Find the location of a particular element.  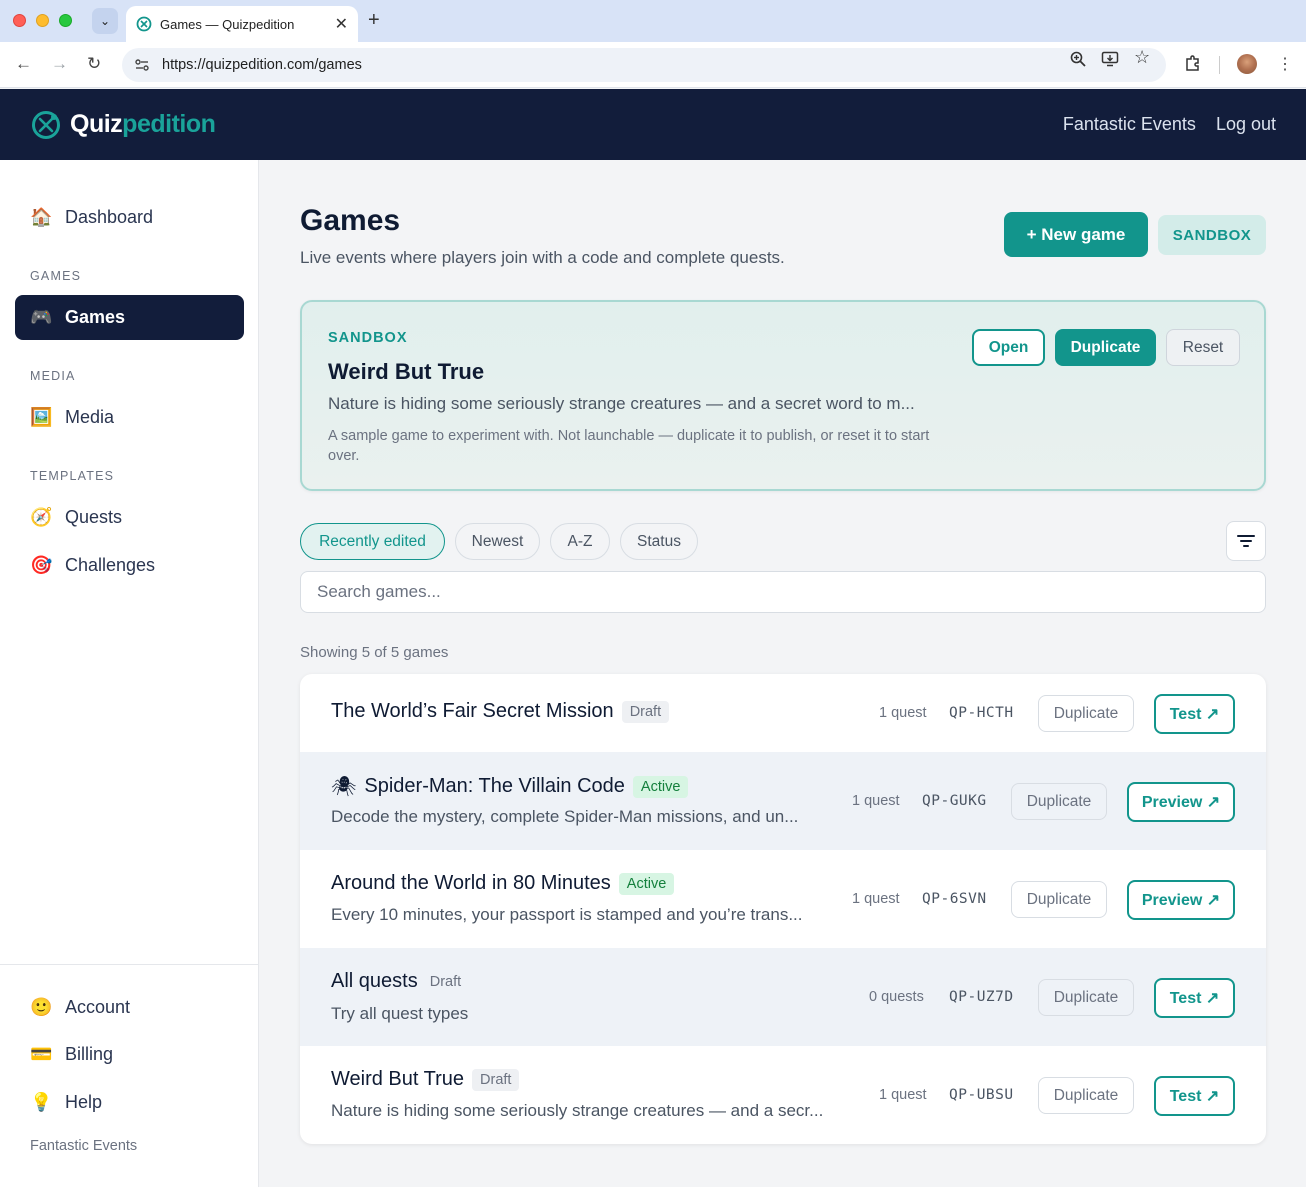

picture-icon: 🖼️ is located at coordinates (41, 417).